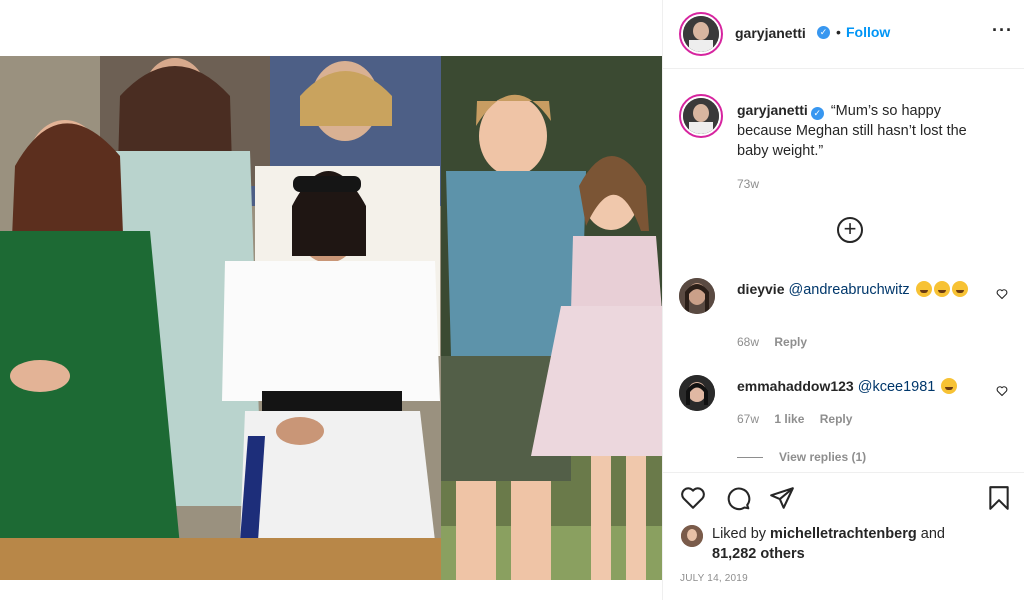 This screenshot has width=1024, height=601. What do you see at coordinates (789, 419) in the screenshot?
I see `comment-like-count: 1 like` at bounding box center [789, 419].